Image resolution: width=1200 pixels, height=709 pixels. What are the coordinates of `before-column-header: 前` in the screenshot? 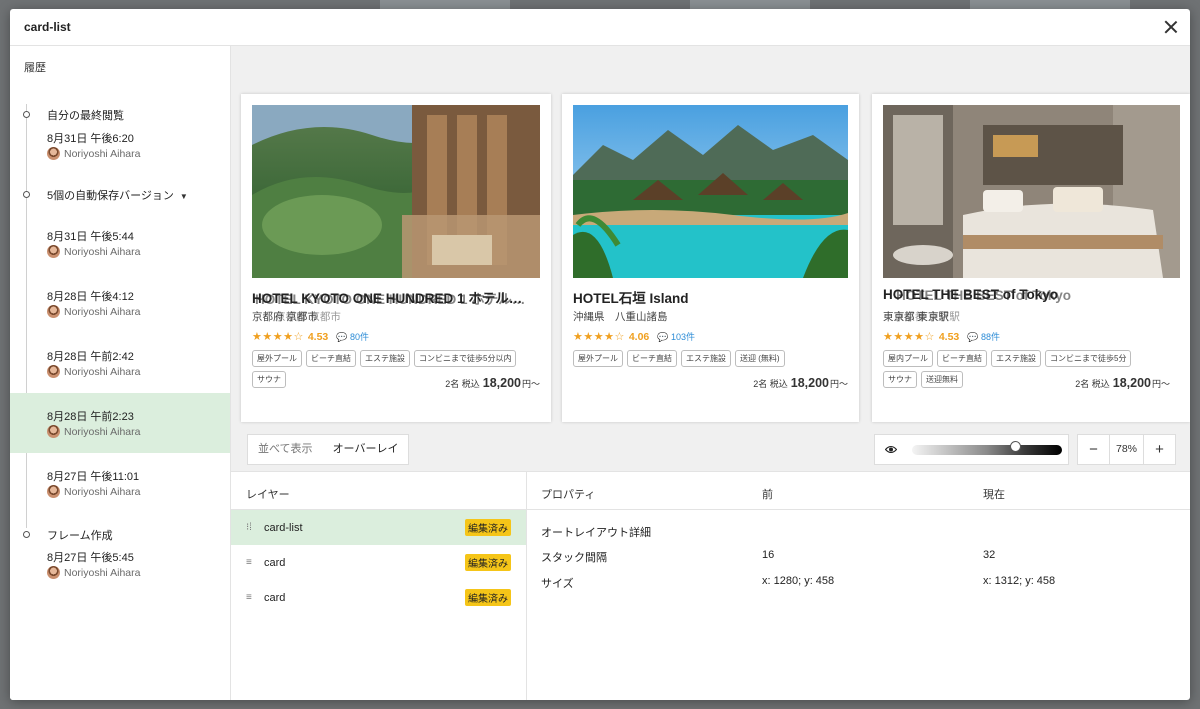 It's located at (767, 495).